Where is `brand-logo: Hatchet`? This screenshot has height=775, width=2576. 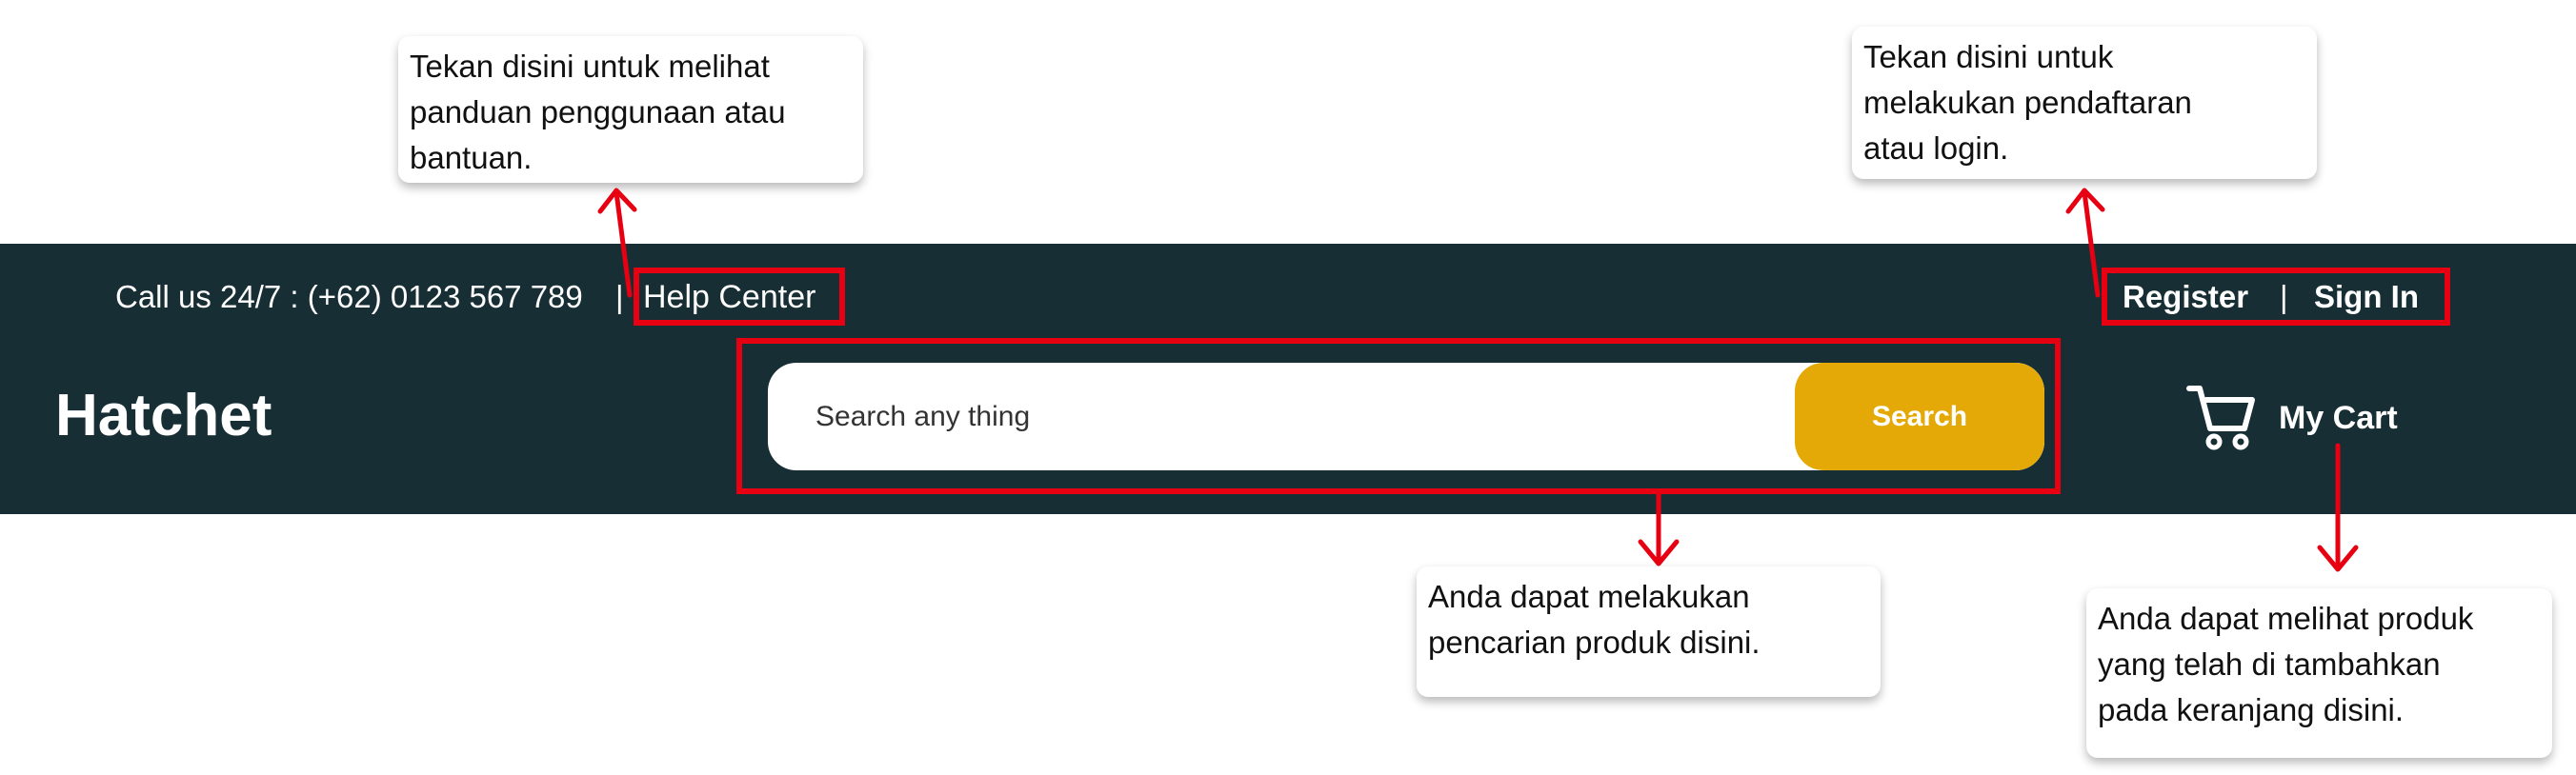
brand-logo: Hatchet is located at coordinates (163, 416).